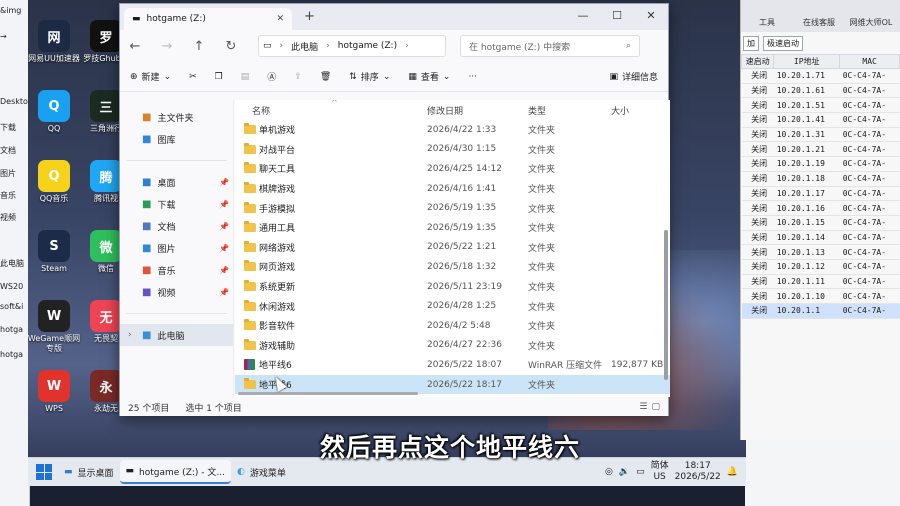  What do you see at coordinates (871, 24) in the screenshot?
I see `app-tab: 网维大师OL` at bounding box center [871, 24].